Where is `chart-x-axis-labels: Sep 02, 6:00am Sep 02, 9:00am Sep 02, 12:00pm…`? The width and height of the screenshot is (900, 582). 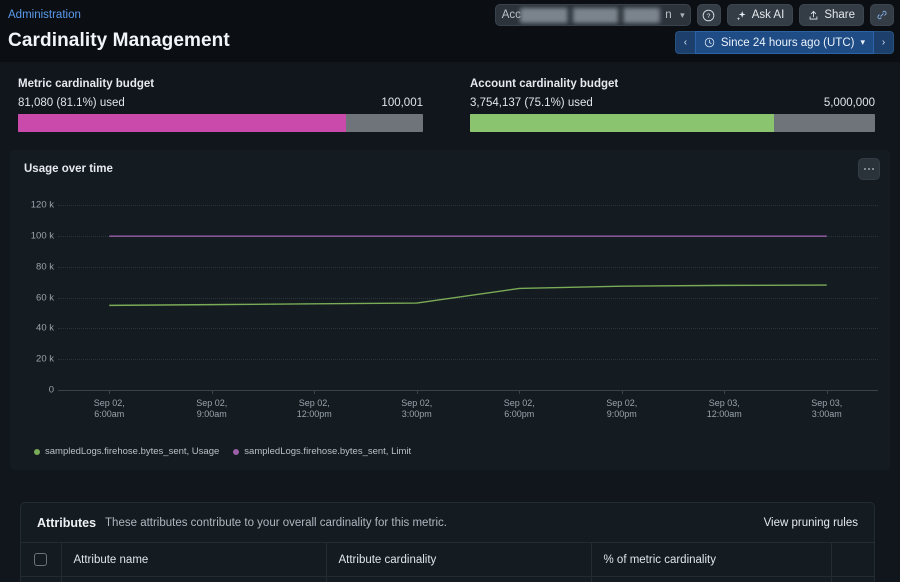 chart-x-axis-labels: Sep 02, 6:00am Sep 02, 9:00am Sep 02, 12:00pm… is located at coordinates (450, 411).